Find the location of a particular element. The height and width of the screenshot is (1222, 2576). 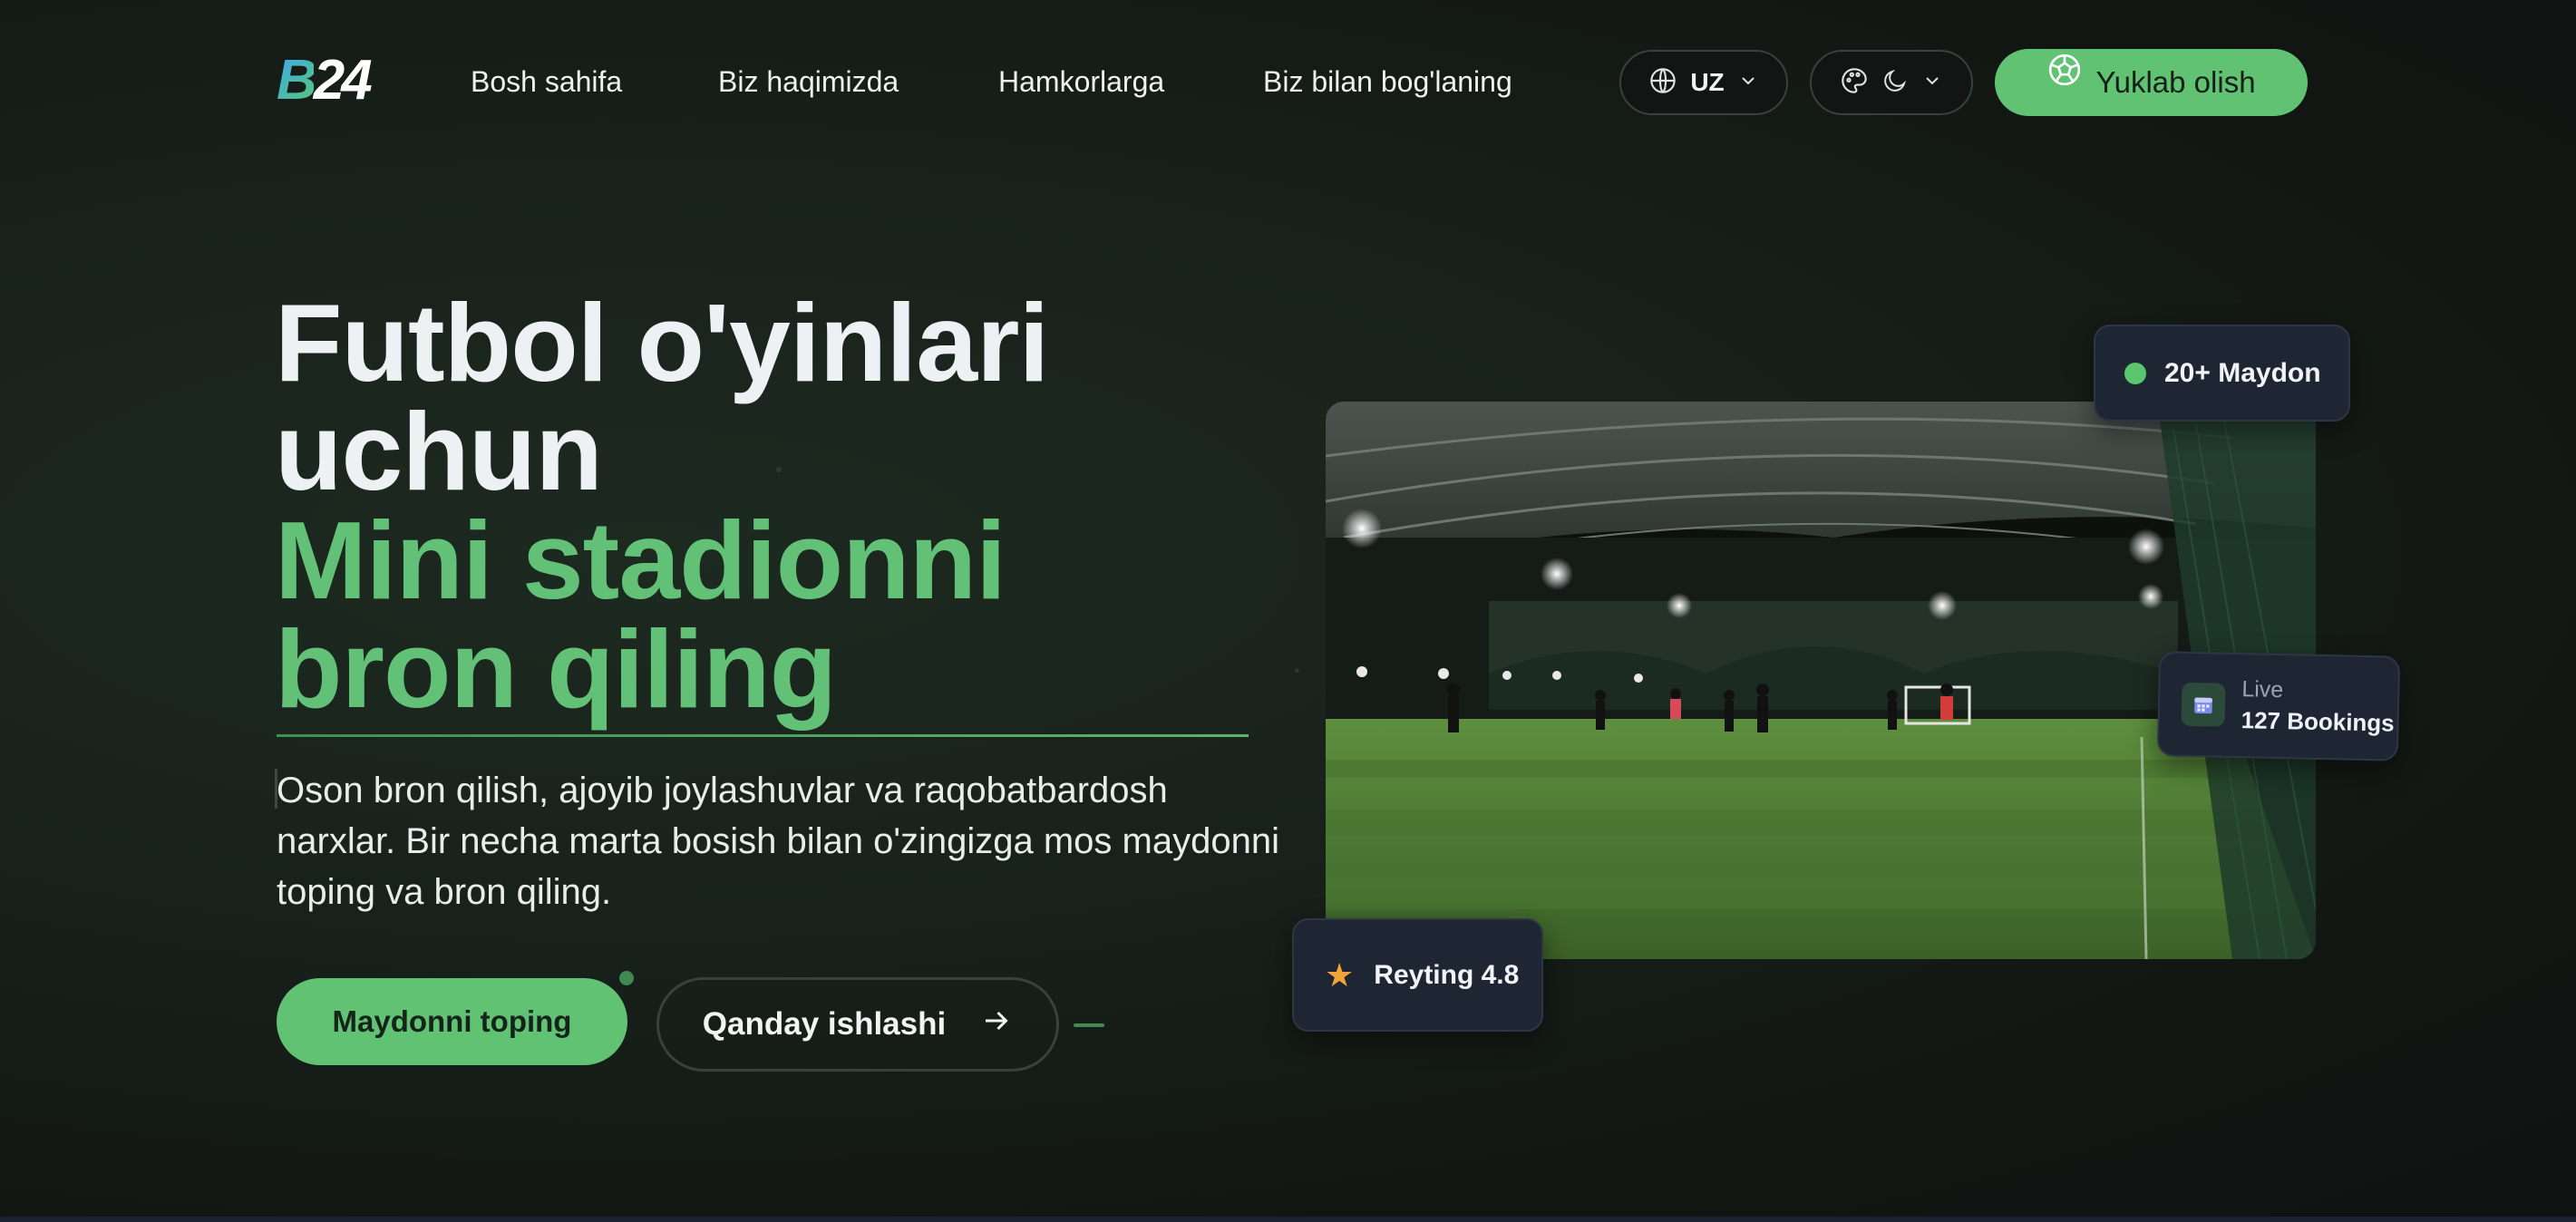

fields-count-card: 20+ Maydon is located at coordinates (2222, 374).